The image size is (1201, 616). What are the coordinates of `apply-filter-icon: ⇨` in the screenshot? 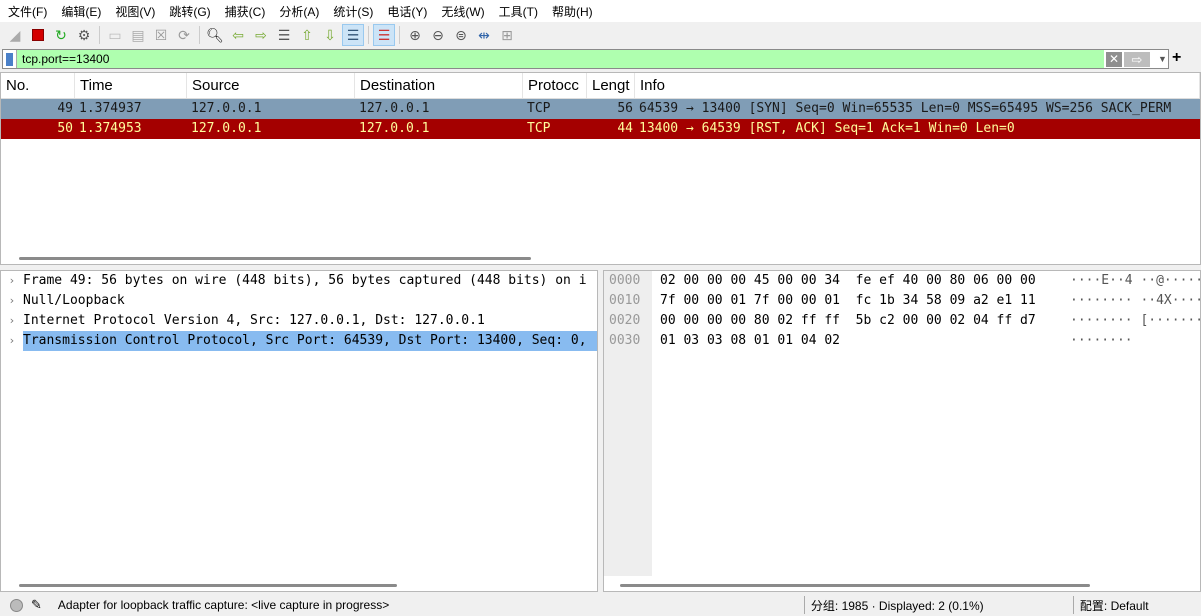 It's located at (1137, 59).